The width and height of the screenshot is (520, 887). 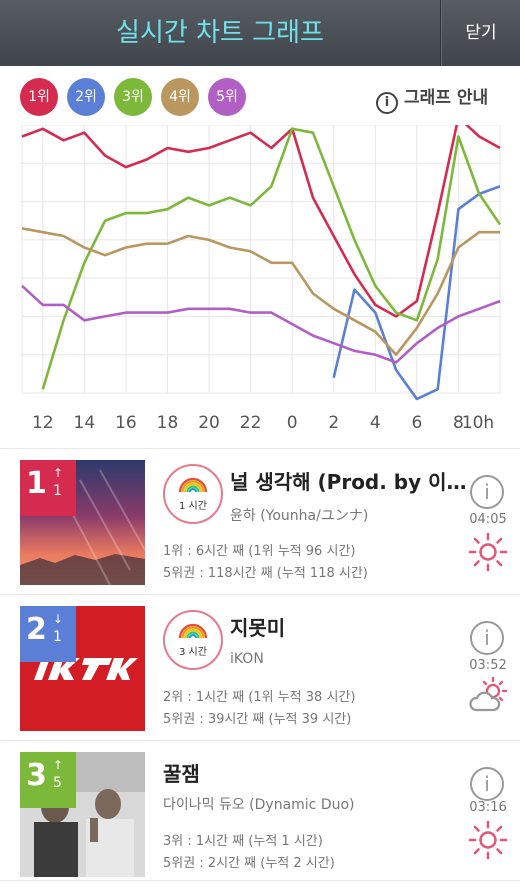 I want to click on legend-rank-4-chip: 4위, so click(x=180, y=97).